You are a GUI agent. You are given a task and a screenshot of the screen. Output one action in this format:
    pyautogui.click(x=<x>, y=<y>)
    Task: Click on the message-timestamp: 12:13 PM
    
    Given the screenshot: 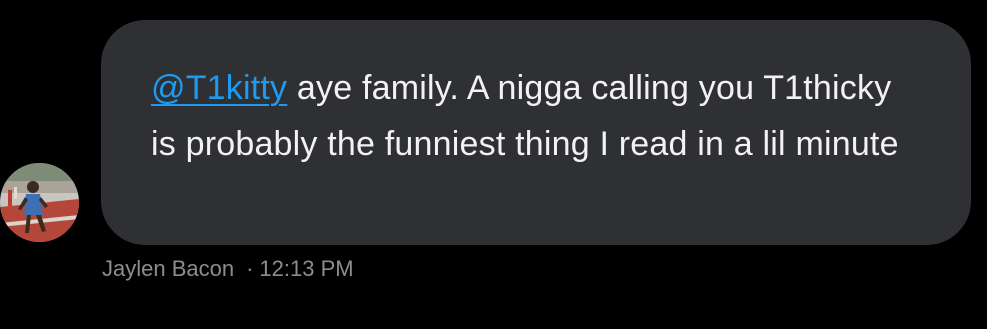 What is the action you would take?
    pyautogui.click(x=306, y=268)
    